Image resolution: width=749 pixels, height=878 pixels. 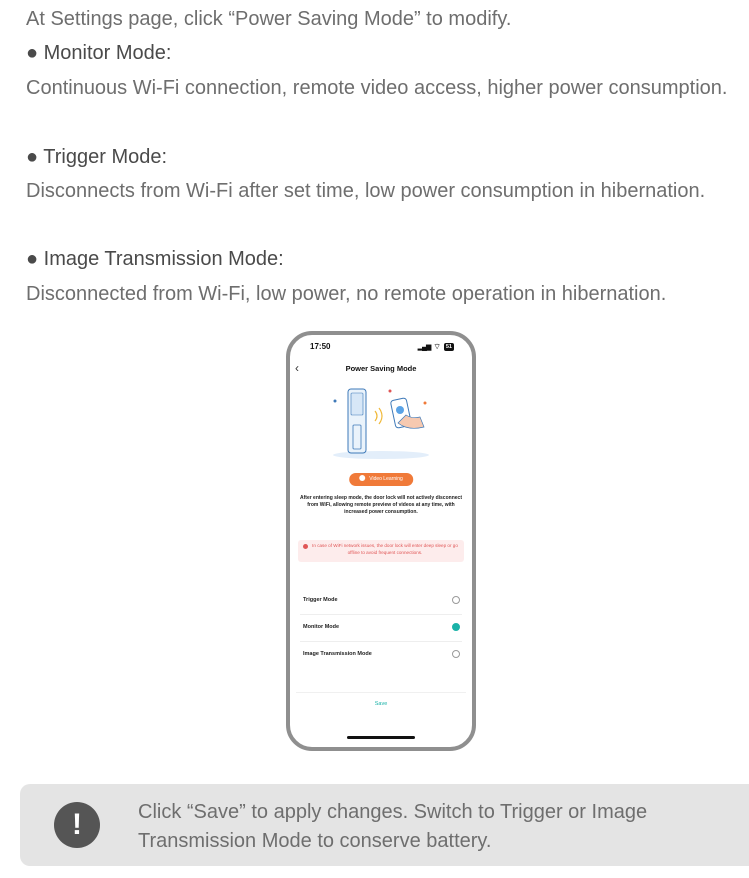 What do you see at coordinates (320, 600) in the screenshot?
I see `option-label: Trigger Mode` at bounding box center [320, 600].